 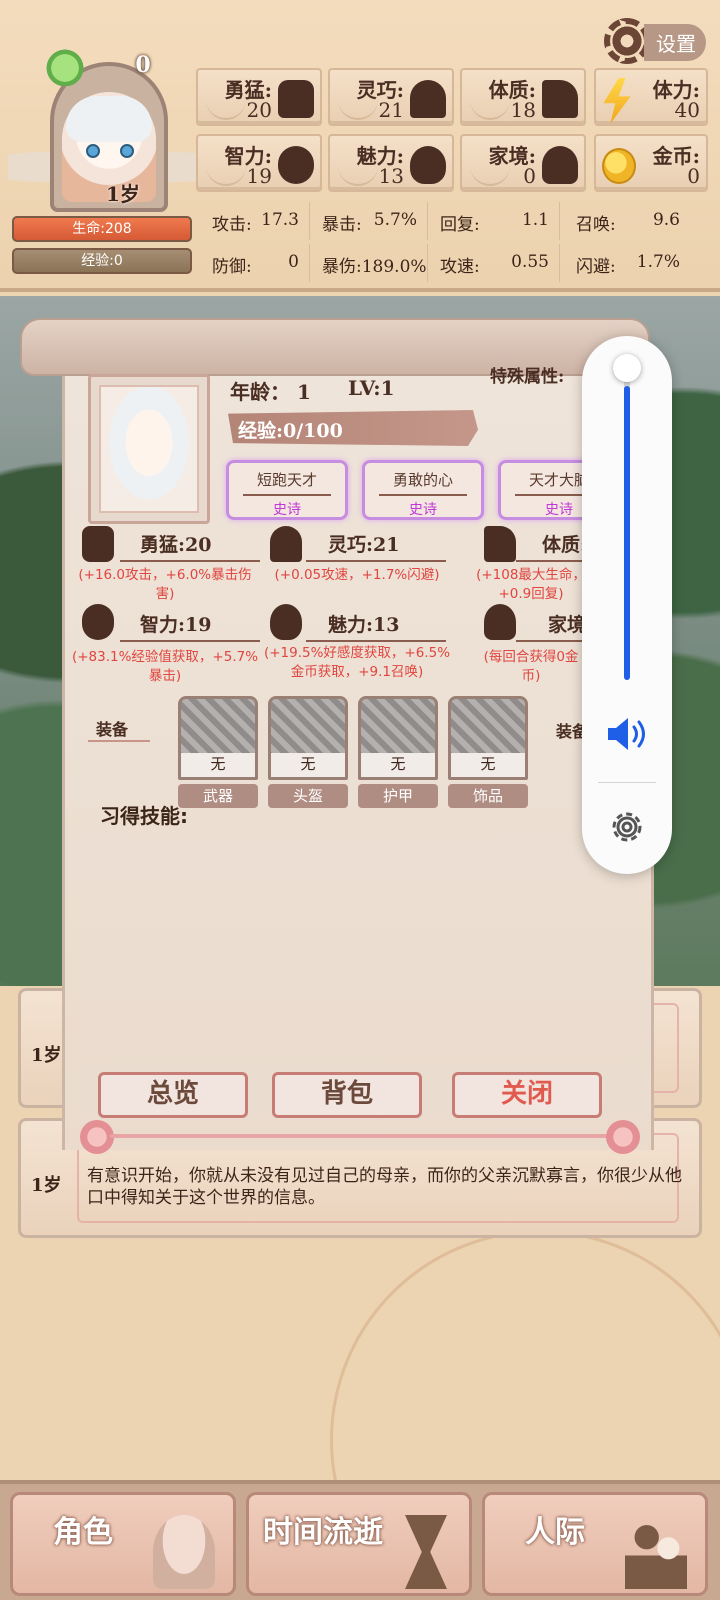 I want to click on learned-skills-title: 习得技能:, so click(x=144, y=816).